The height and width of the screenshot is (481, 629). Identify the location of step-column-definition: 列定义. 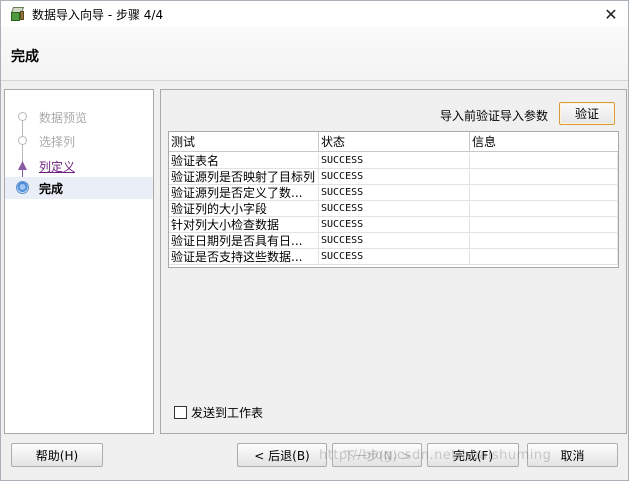
(79, 166).